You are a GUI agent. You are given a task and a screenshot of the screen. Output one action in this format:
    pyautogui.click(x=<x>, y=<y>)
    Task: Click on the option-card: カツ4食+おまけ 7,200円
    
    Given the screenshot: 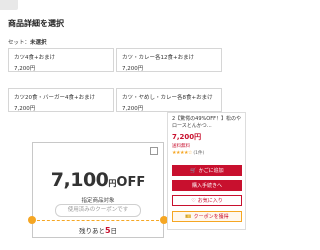 What is the action you would take?
    pyautogui.click(x=61, y=60)
    